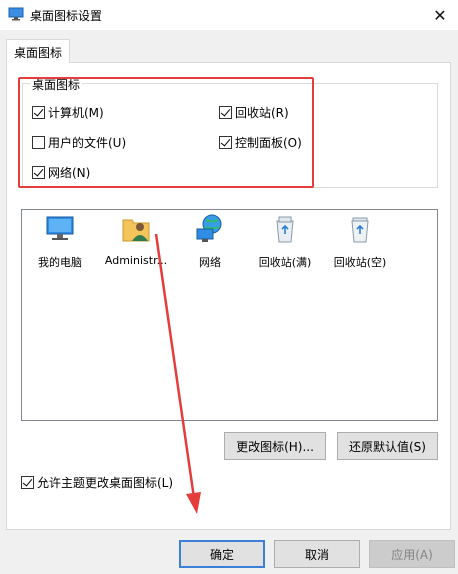 The image size is (458, 574). Describe the element at coordinates (210, 262) in the screenshot. I see `icon-label: 网络` at that location.